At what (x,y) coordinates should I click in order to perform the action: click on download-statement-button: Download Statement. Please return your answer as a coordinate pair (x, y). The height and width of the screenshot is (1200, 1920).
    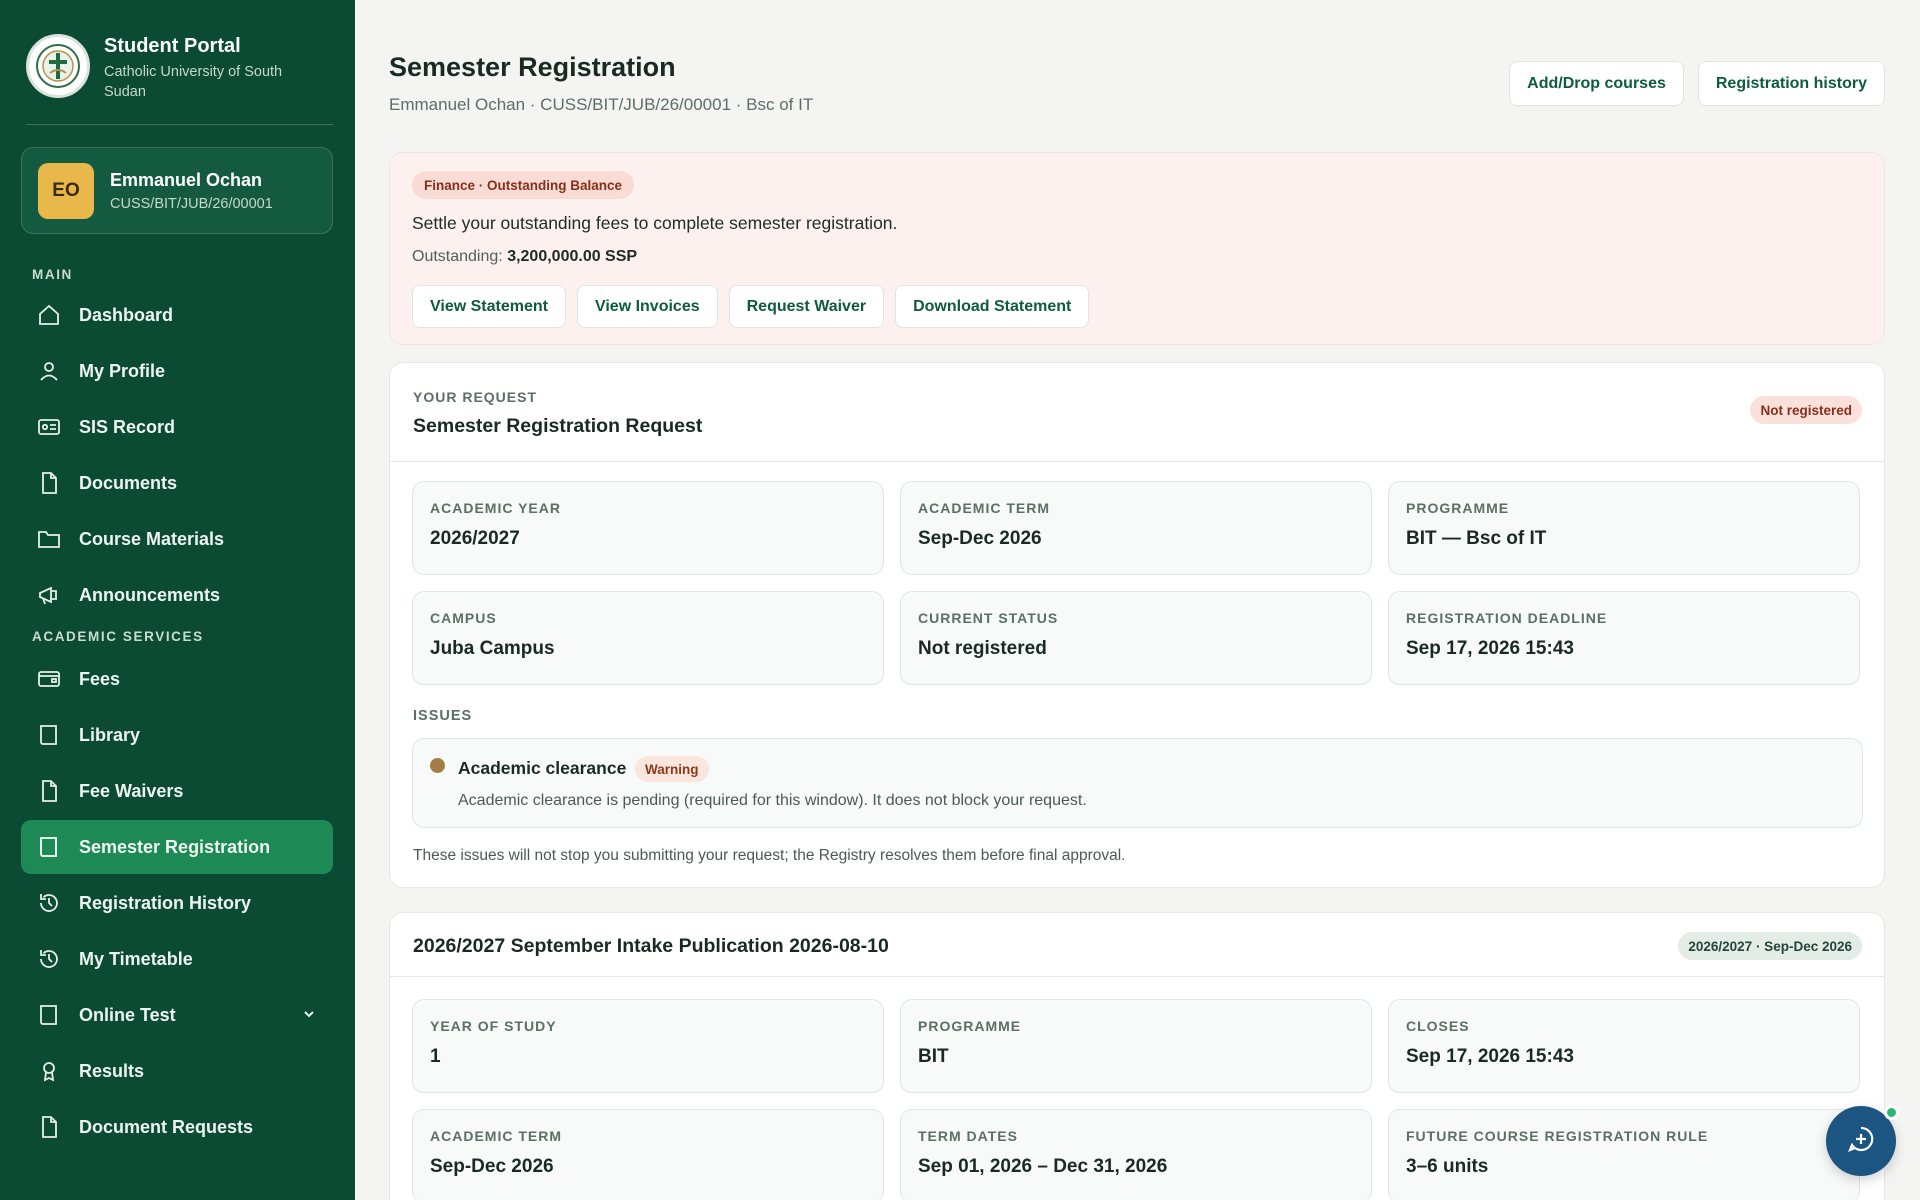
    Looking at the image, I should click on (992, 306).